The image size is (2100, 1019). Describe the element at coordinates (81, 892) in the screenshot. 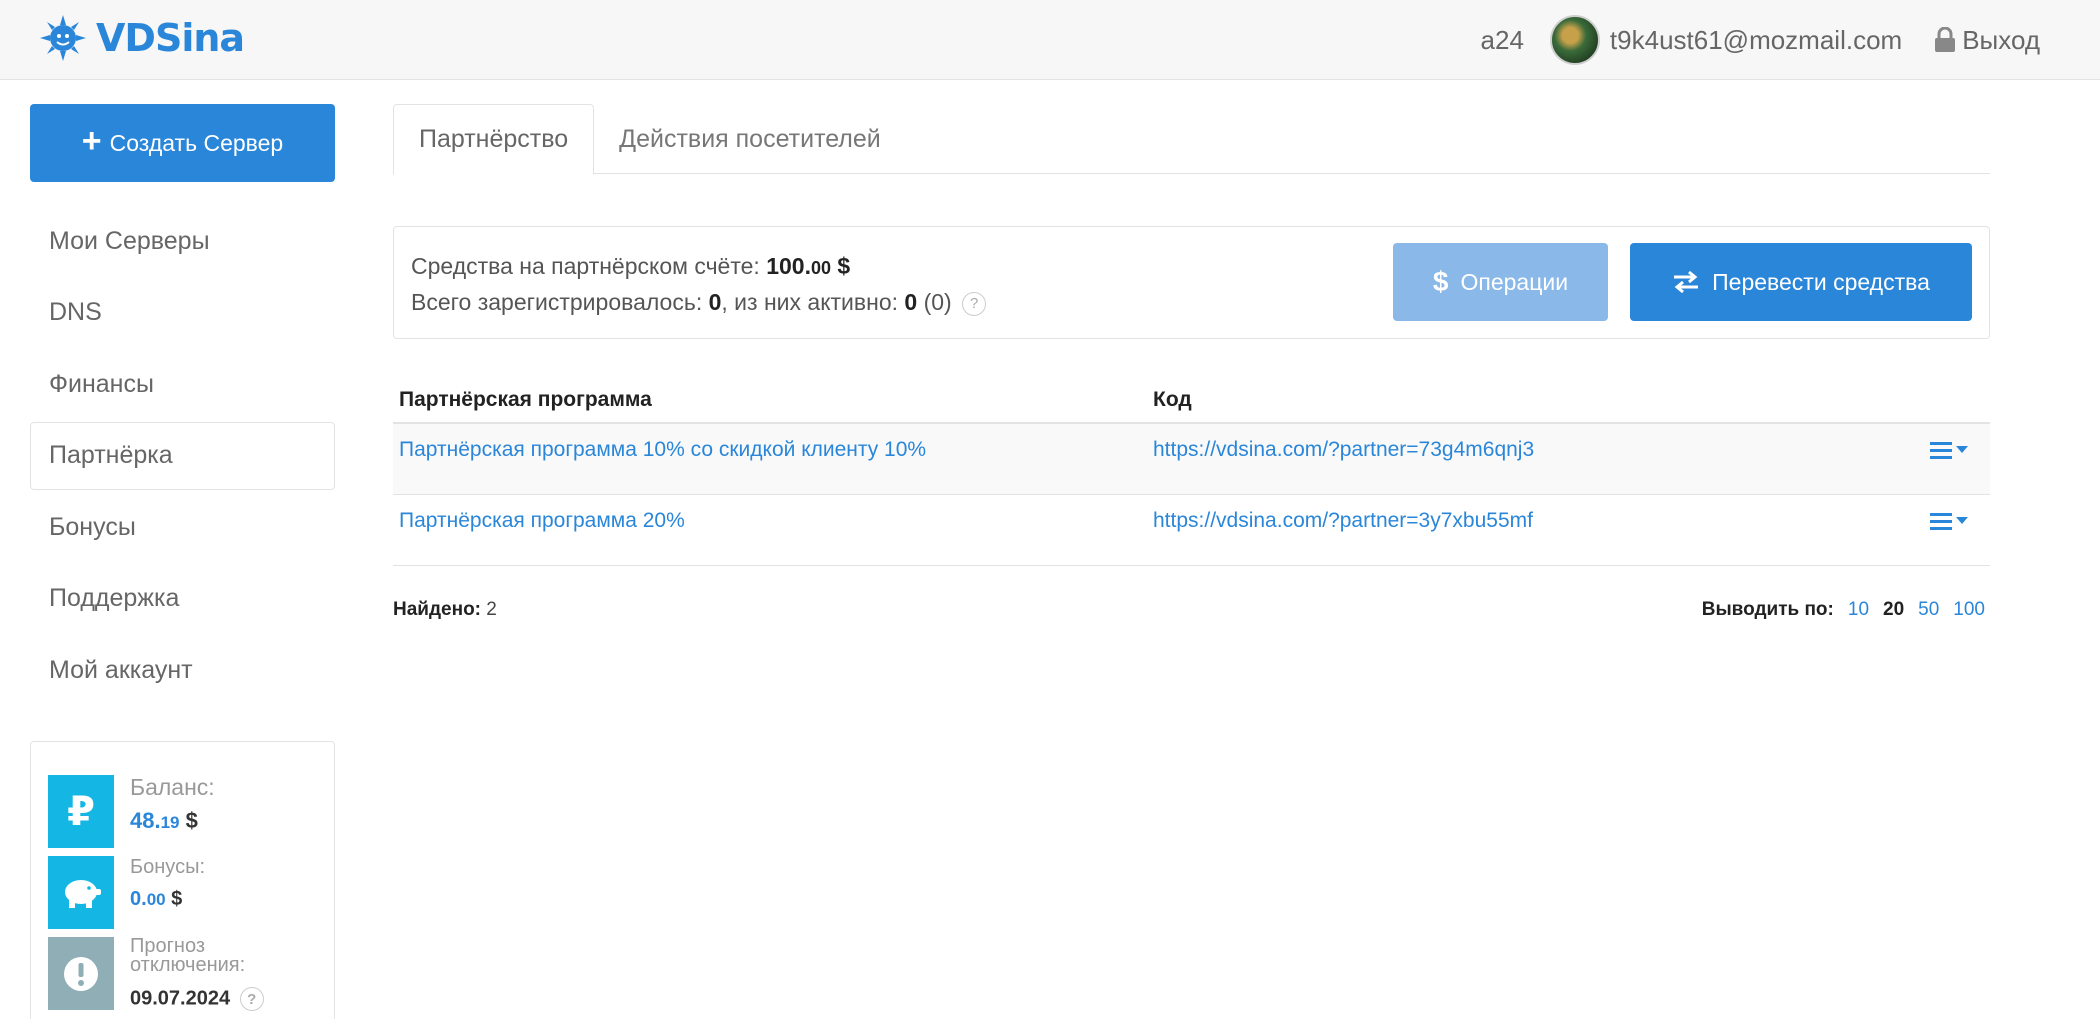

I see `piggy-bank-icon` at that location.